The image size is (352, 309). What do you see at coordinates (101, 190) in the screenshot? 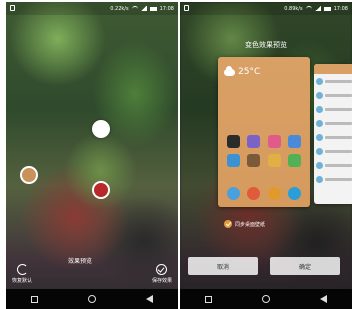
I see `color-picker-handle-red` at bounding box center [101, 190].